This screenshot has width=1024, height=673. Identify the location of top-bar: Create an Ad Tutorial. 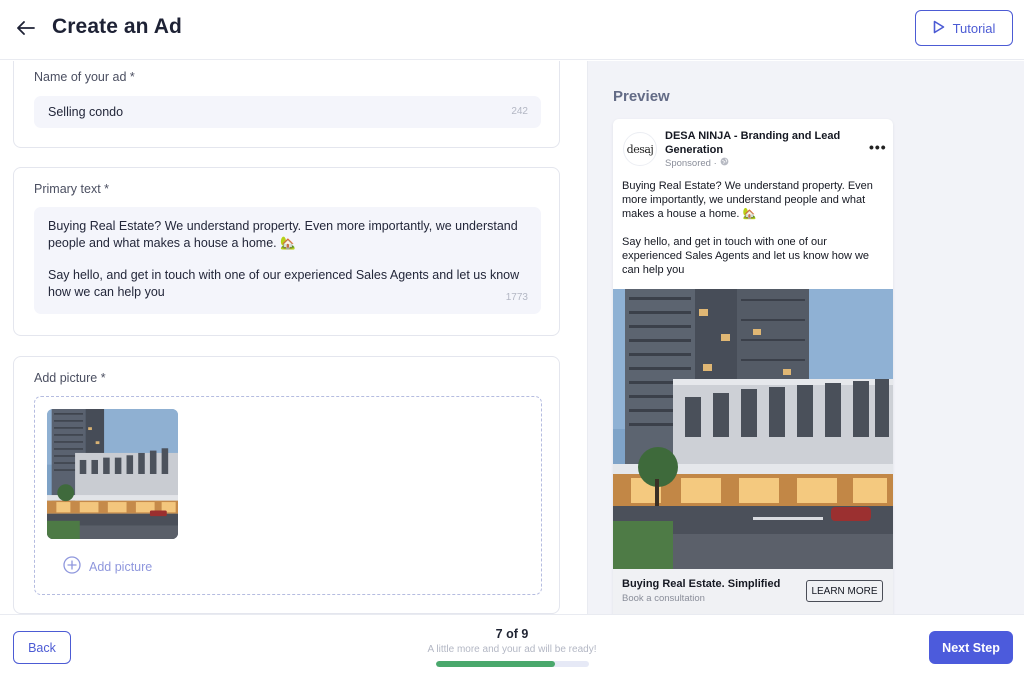
(512, 30).